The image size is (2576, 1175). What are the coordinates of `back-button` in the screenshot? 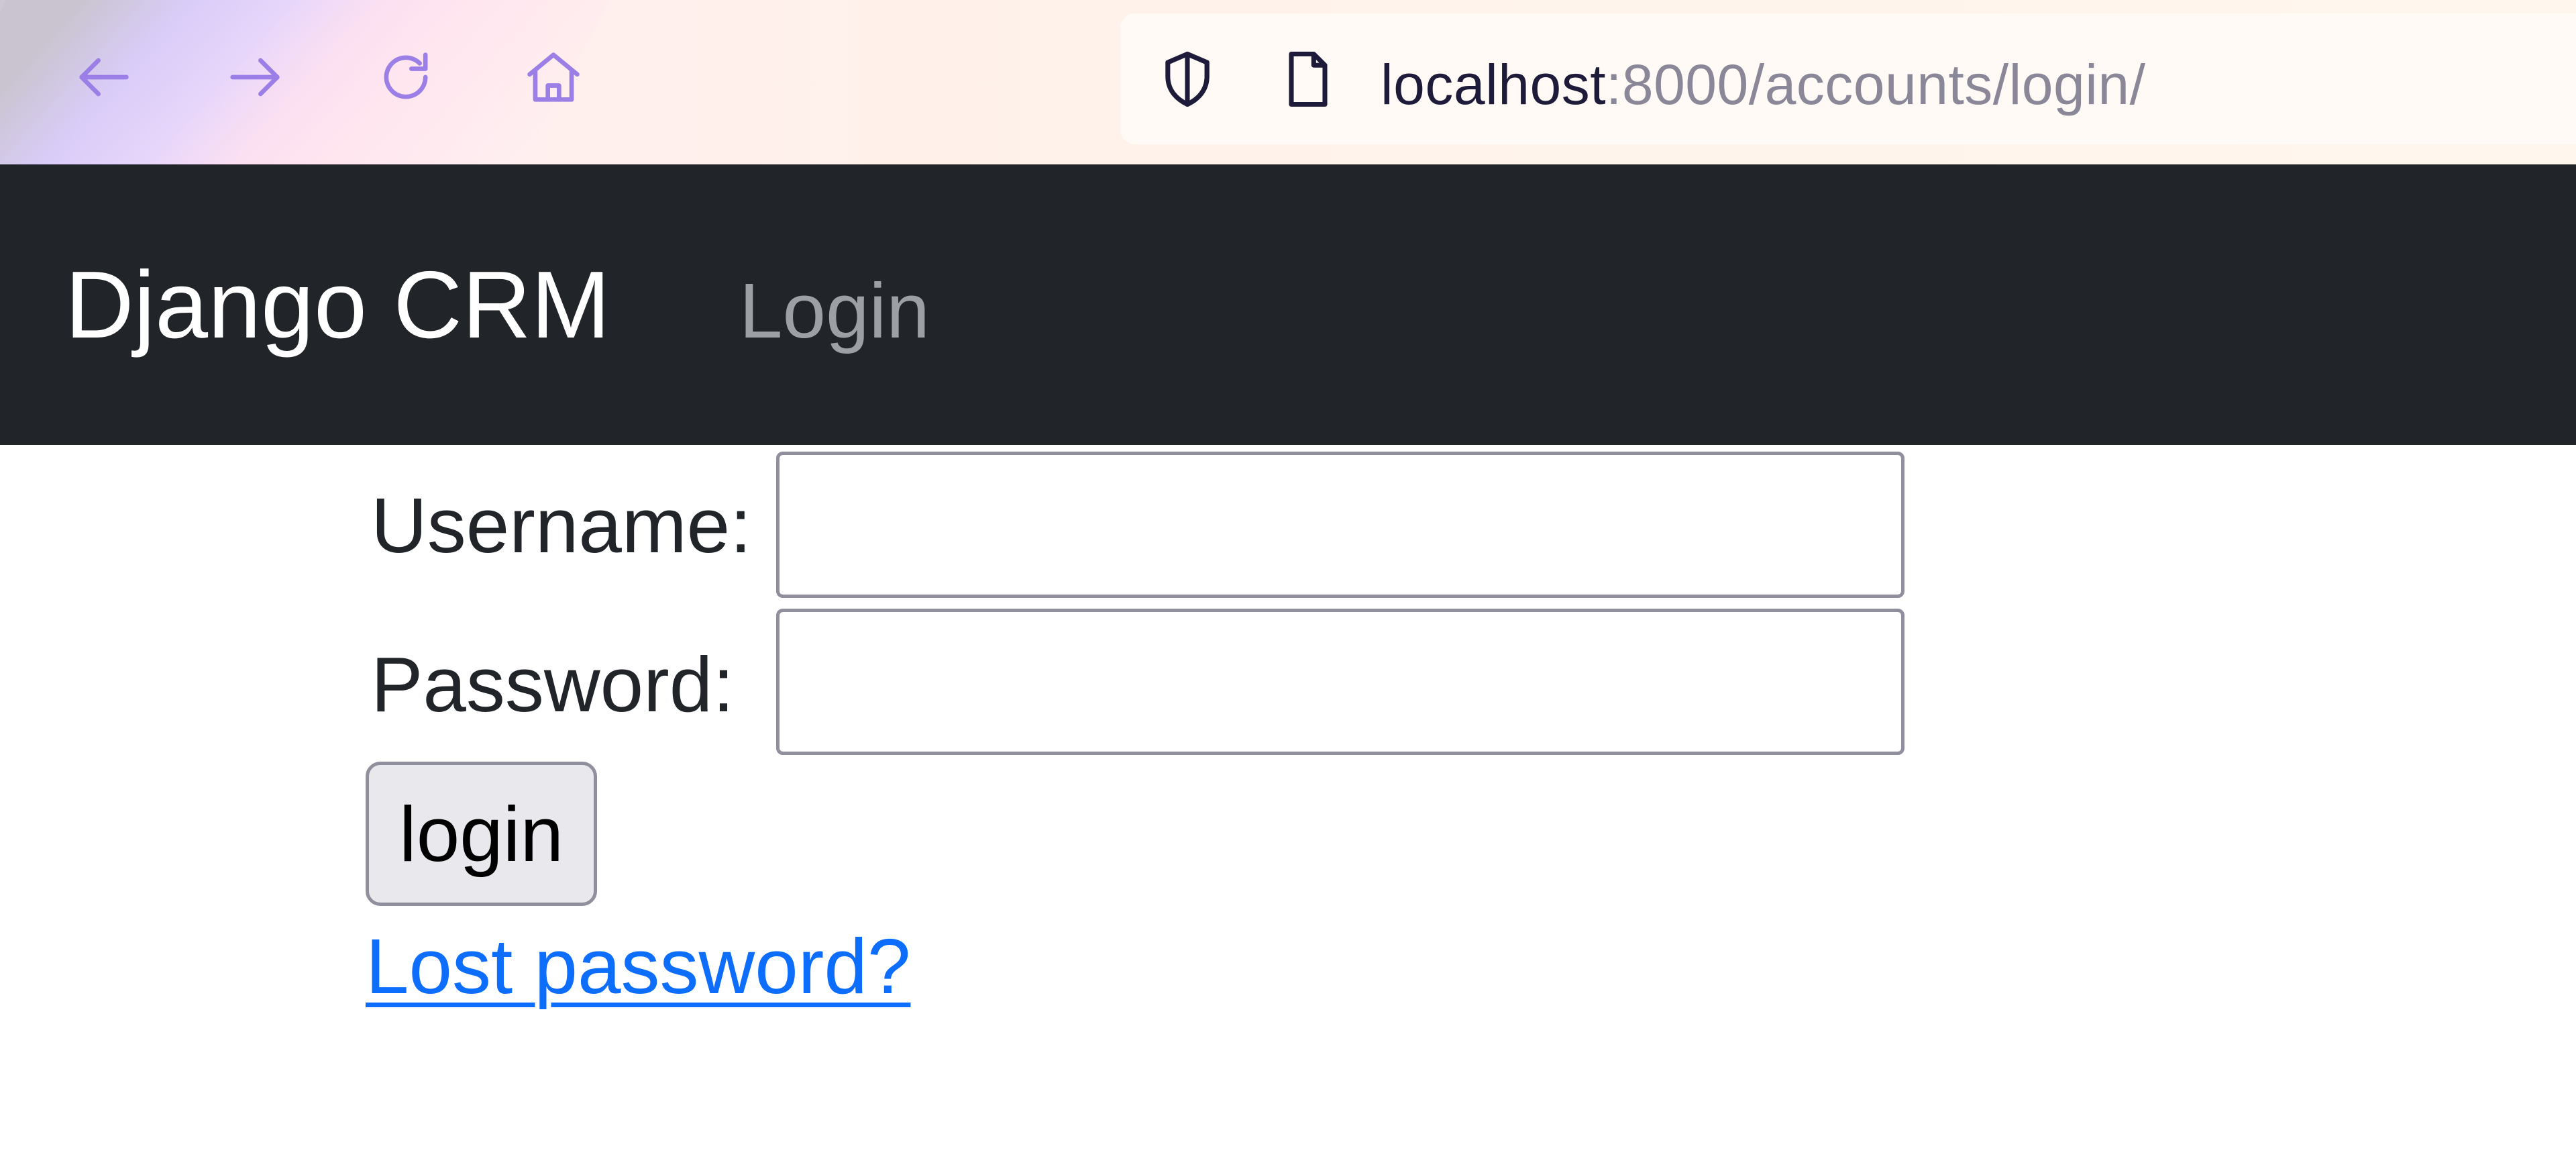 It's located at (104, 77).